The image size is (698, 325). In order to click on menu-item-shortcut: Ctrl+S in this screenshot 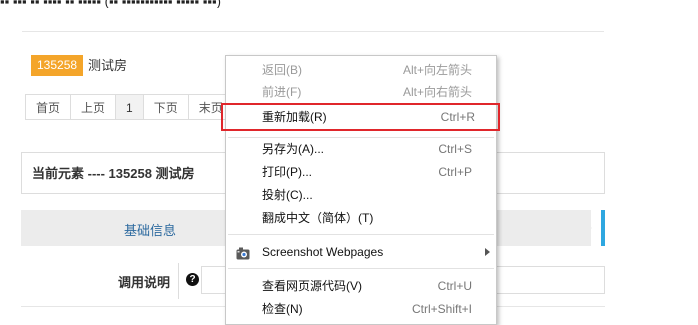, I will do `click(455, 149)`.